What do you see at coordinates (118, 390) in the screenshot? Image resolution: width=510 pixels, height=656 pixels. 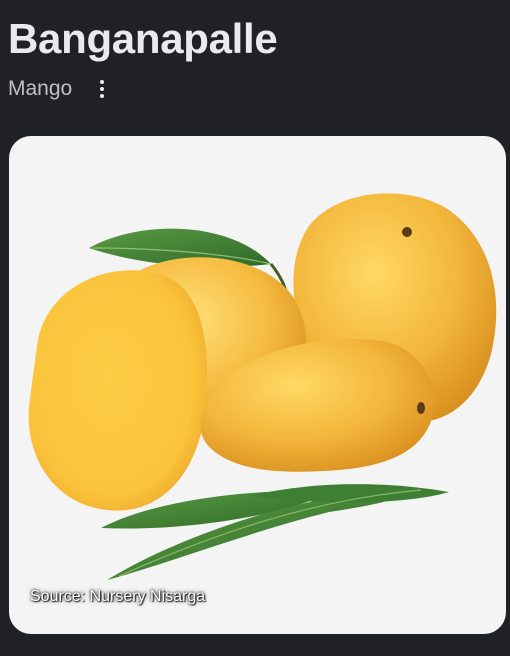 I see `mango-cut` at bounding box center [118, 390].